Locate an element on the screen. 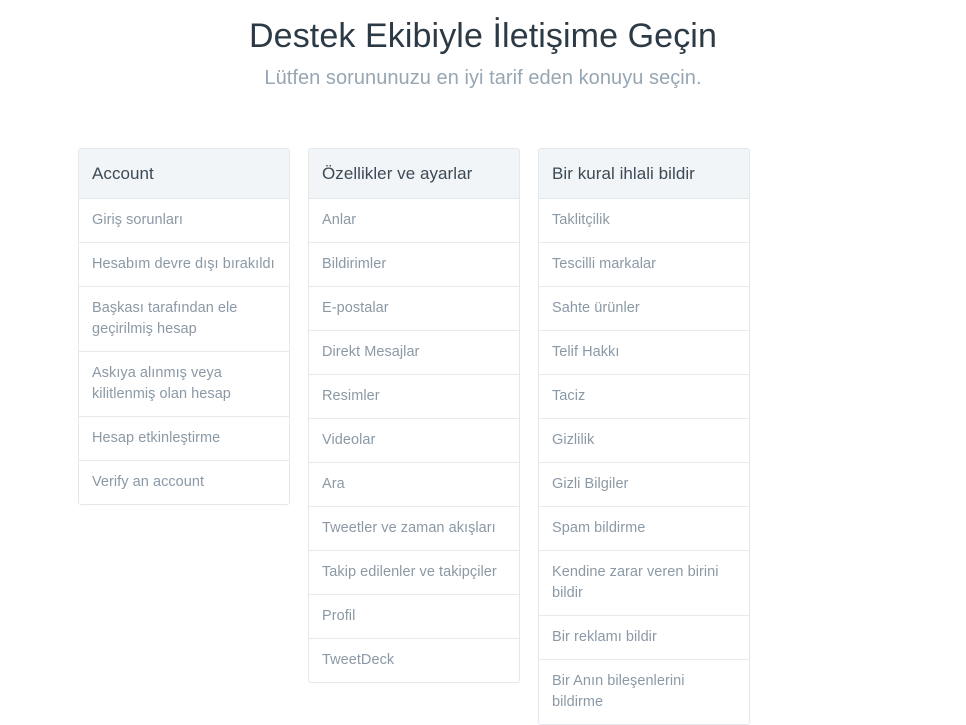 The image size is (966, 725). topic-card-title: Bir kural ihlali bildir is located at coordinates (623, 173).